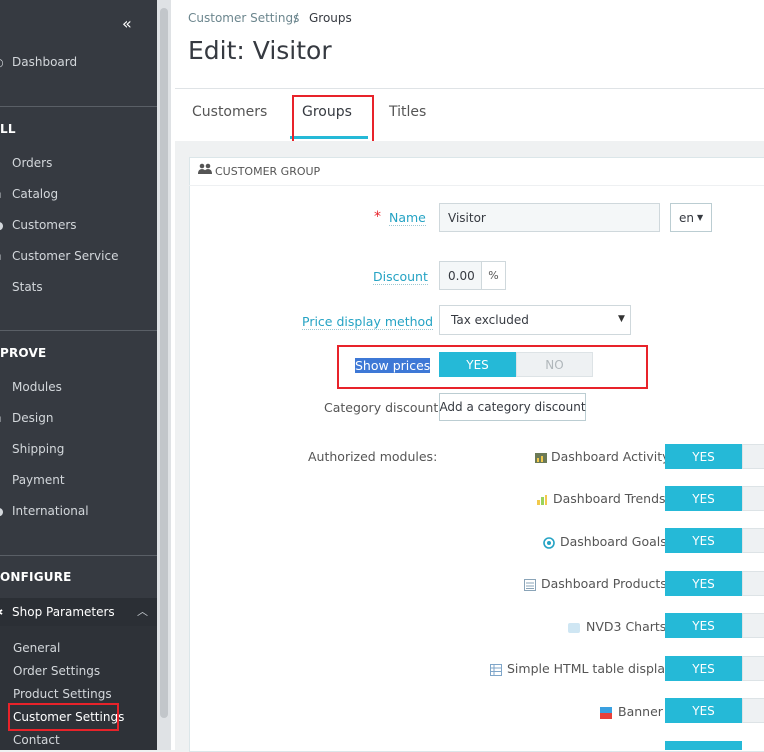 The height and width of the screenshot is (752, 764). I want to click on users-icon, so click(205, 168).